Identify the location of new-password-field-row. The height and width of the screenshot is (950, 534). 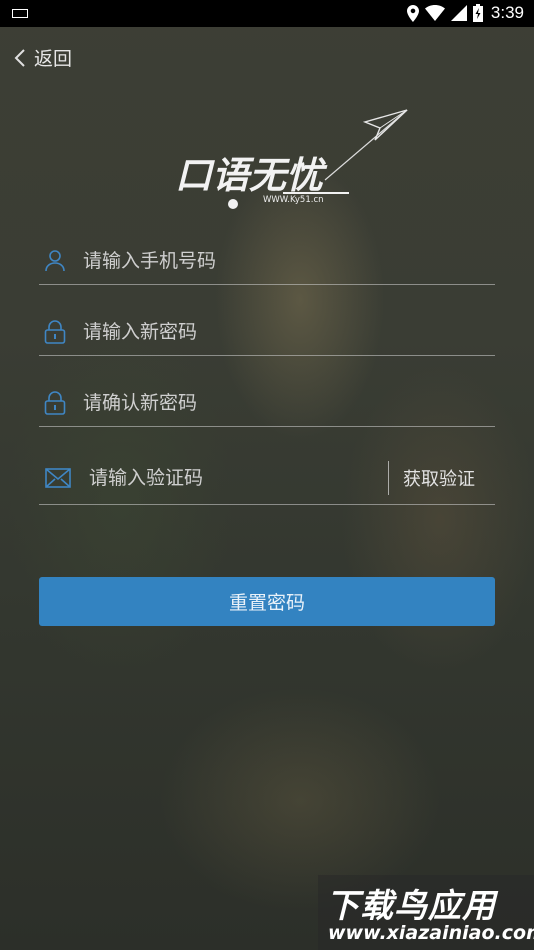
(267, 332).